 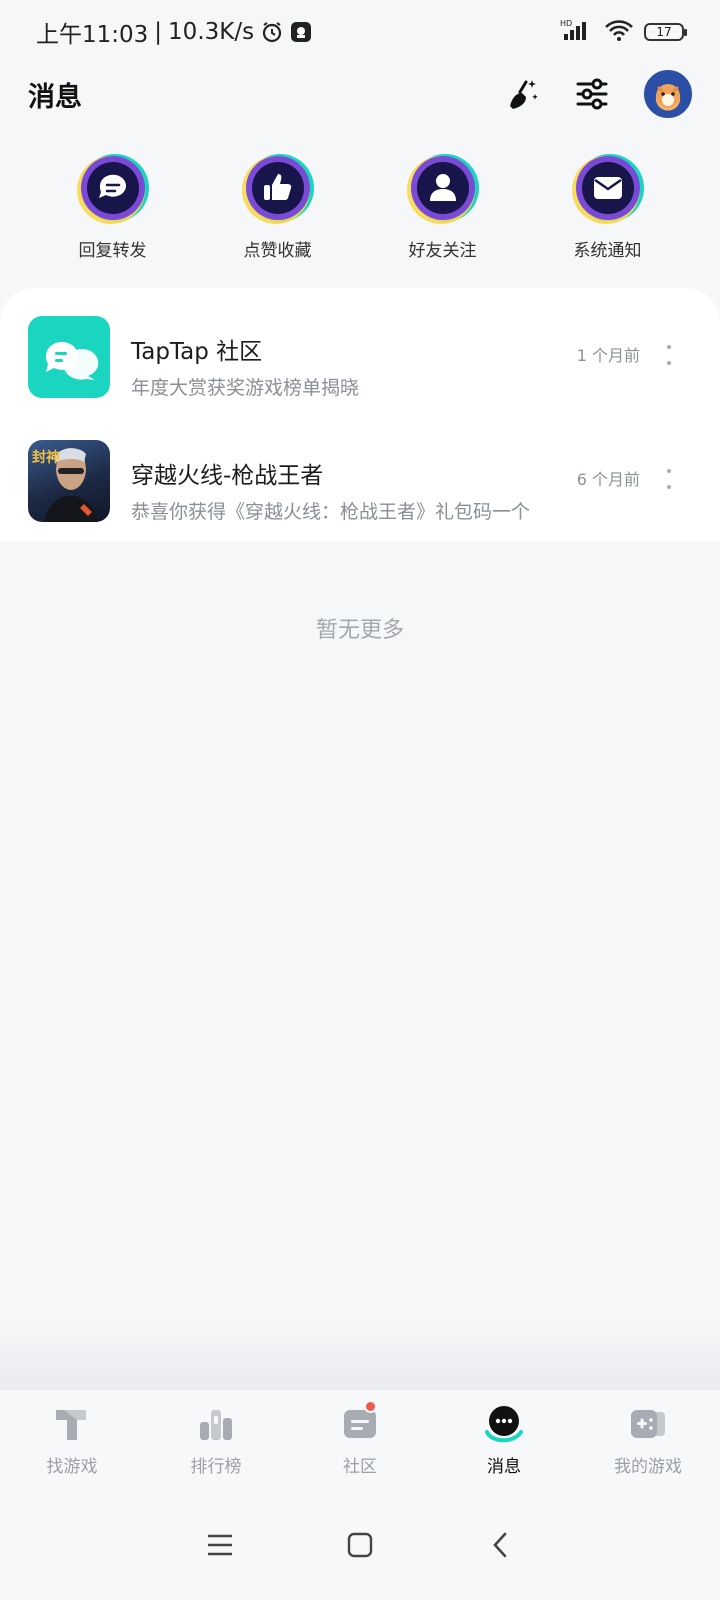 I want to click on app-notification-icon, so click(x=301, y=32).